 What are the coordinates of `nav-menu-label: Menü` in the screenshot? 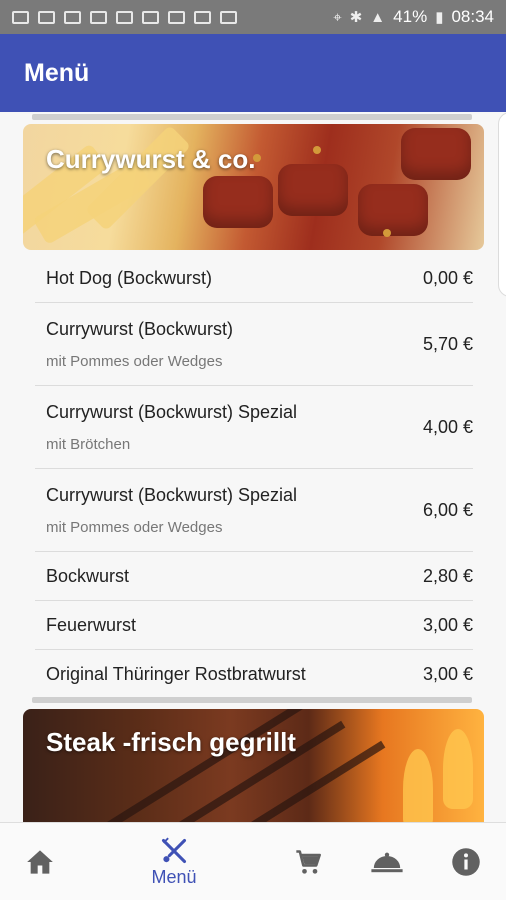 It's located at (174, 876).